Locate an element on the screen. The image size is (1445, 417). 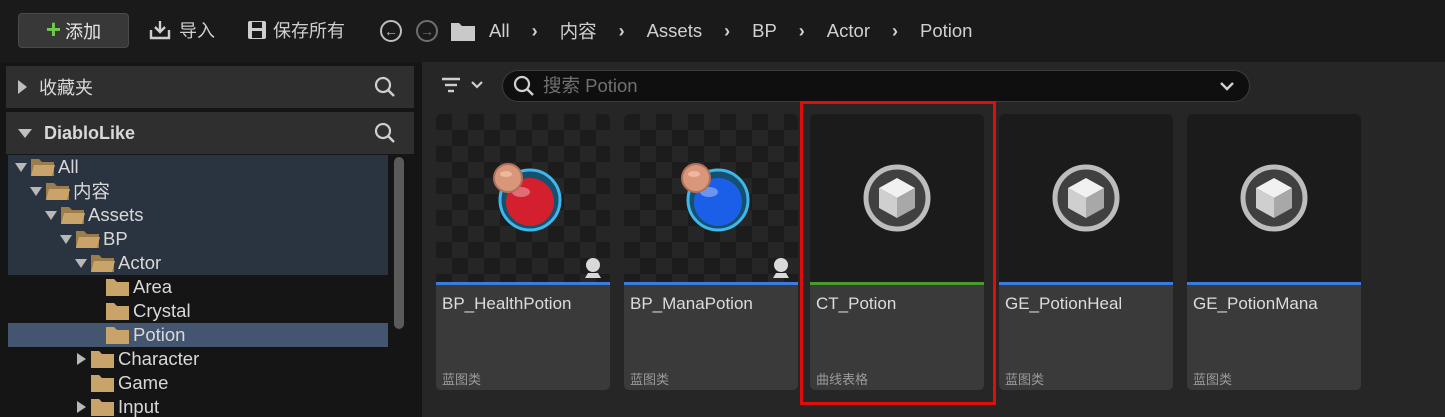
asset-tile-ge-potionheal: GE_PotionHeal 蓝图类 is located at coordinates (1086, 252).